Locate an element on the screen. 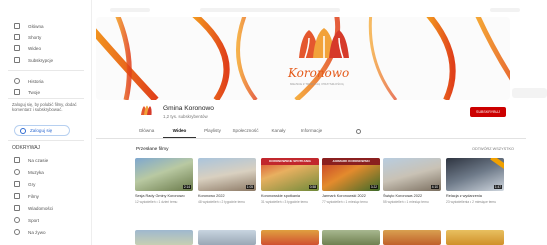 The image size is (547, 245). video-meta: 55 wyświetleń • 1 miesiąc temu is located at coordinates (406, 201).